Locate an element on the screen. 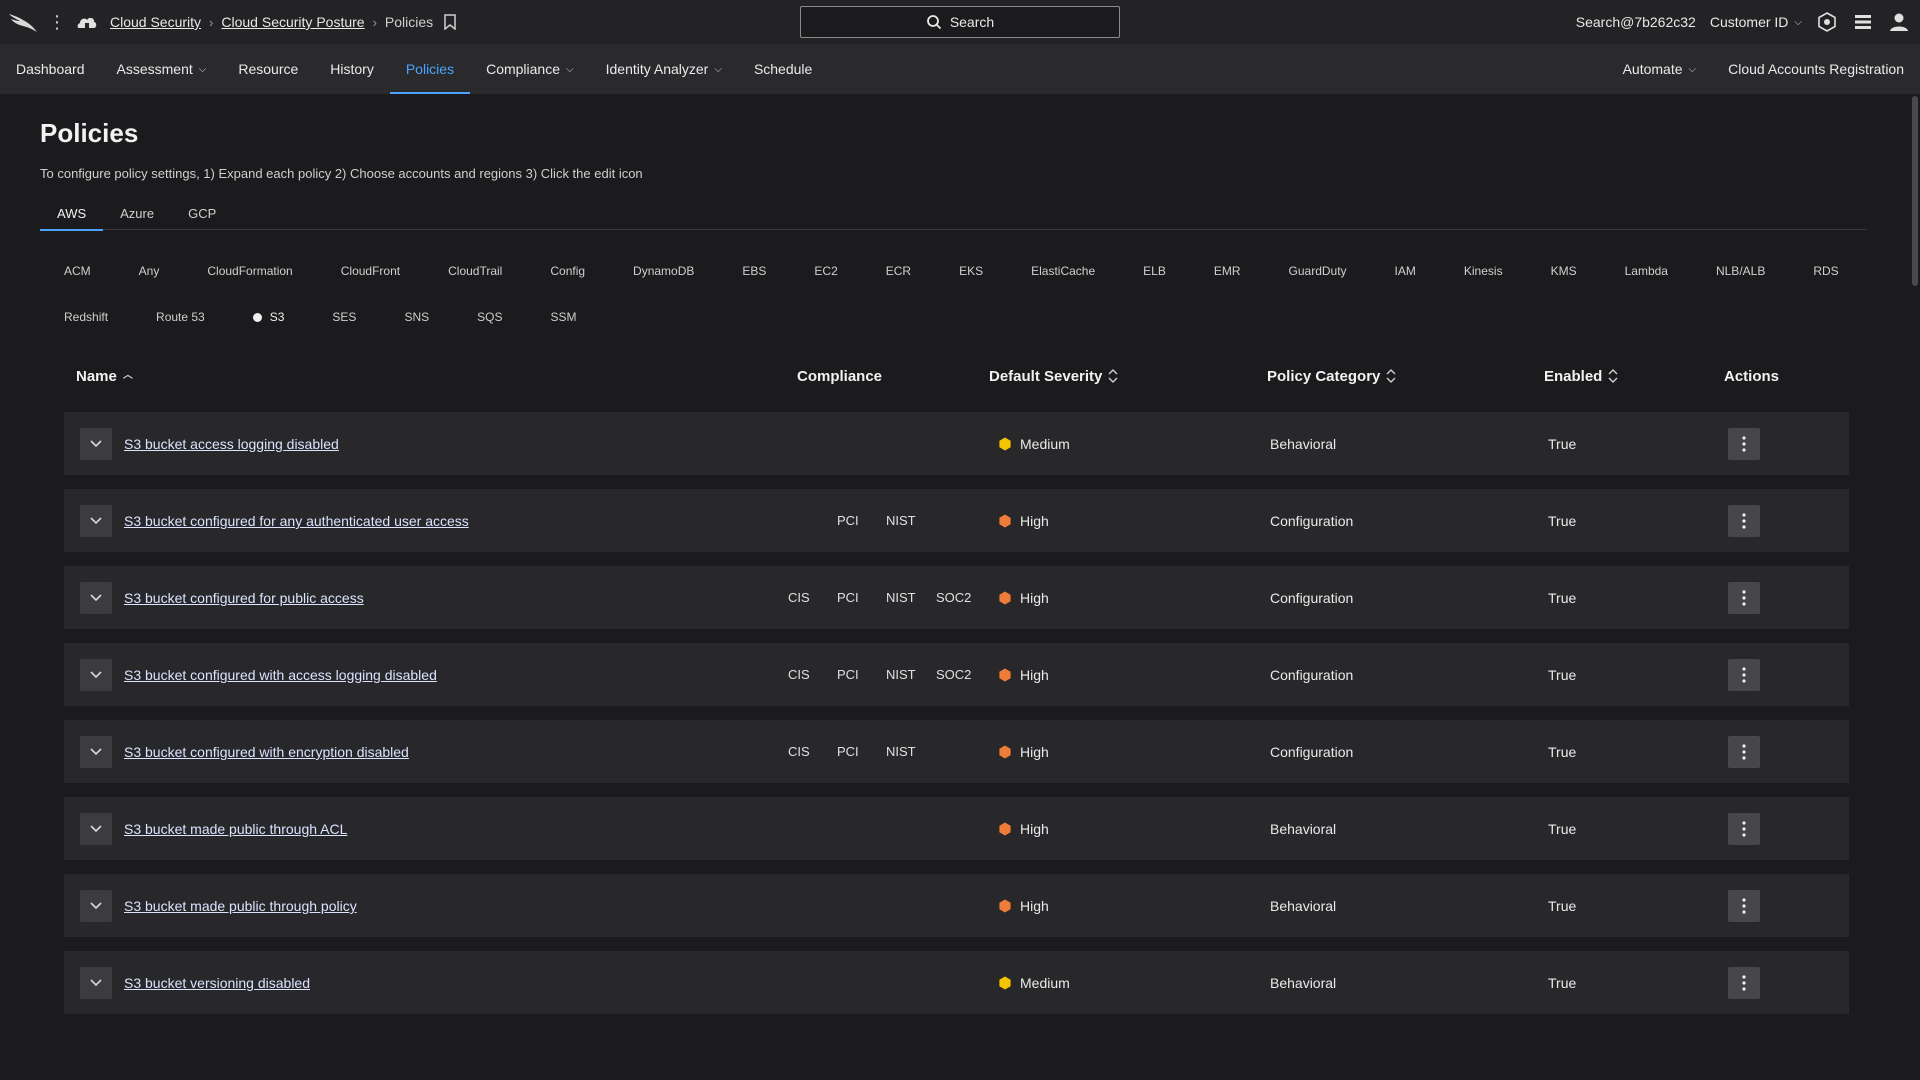 The height and width of the screenshot is (1080, 1920). service-filter-config: Config is located at coordinates (567, 271).